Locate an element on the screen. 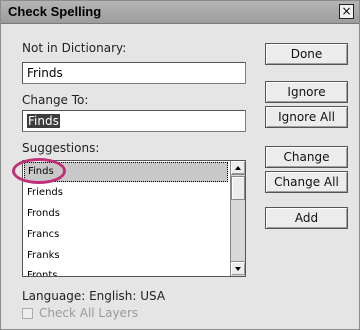 The width and height of the screenshot is (360, 330). scroll-down-button is located at coordinates (238, 268).